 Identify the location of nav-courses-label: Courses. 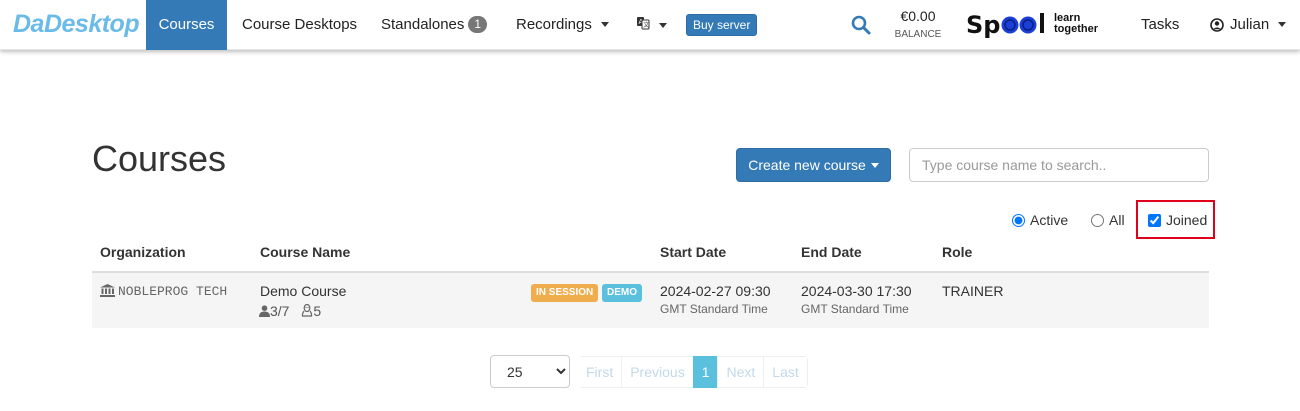
(186, 24).